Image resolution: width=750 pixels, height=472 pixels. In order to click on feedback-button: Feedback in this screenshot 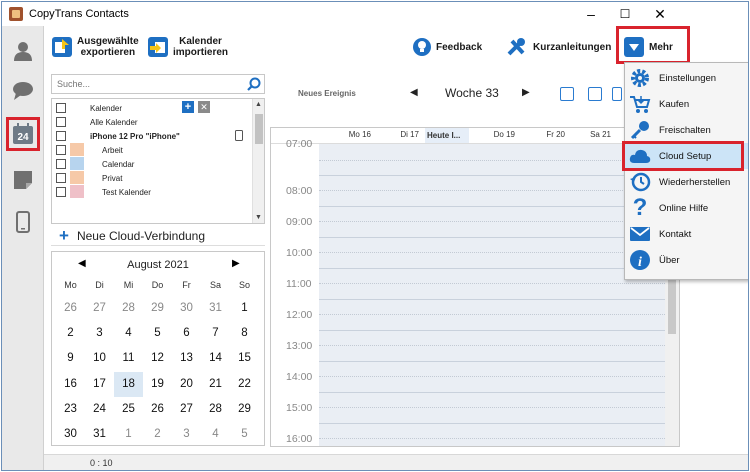, I will do `click(447, 47)`.